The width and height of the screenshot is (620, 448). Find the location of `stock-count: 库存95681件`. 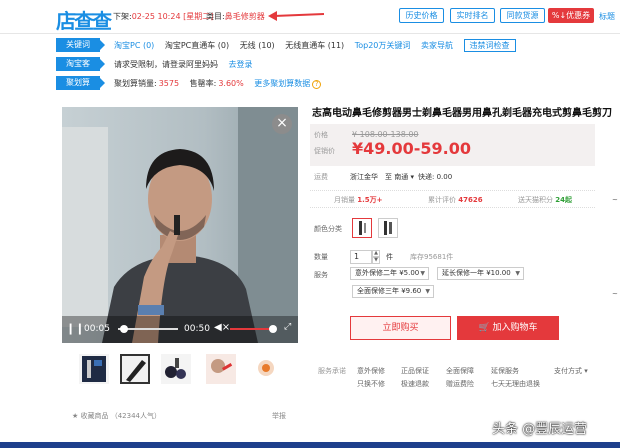

stock-count: 库存95681件 is located at coordinates (432, 257).